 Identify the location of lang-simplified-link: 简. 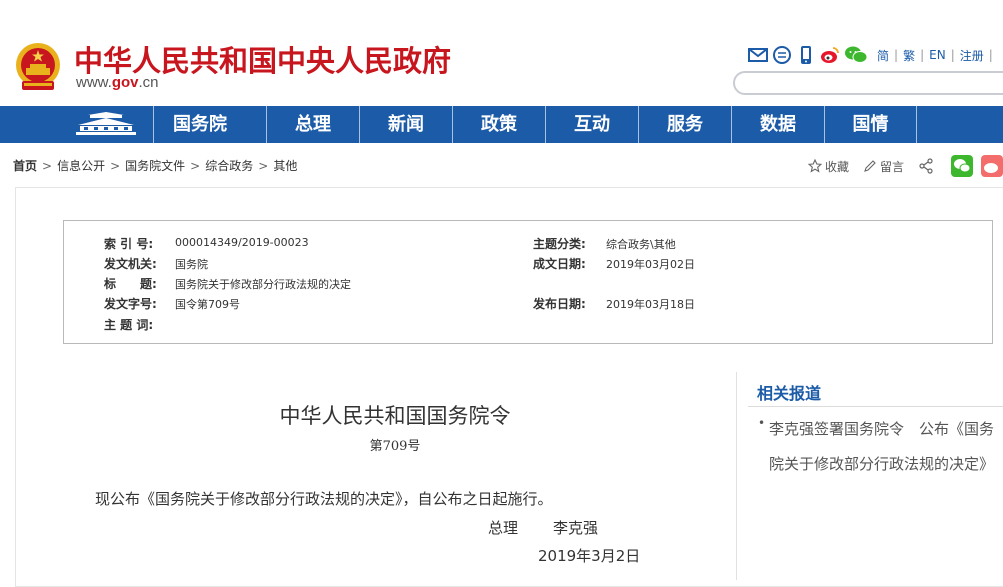
(883, 55).